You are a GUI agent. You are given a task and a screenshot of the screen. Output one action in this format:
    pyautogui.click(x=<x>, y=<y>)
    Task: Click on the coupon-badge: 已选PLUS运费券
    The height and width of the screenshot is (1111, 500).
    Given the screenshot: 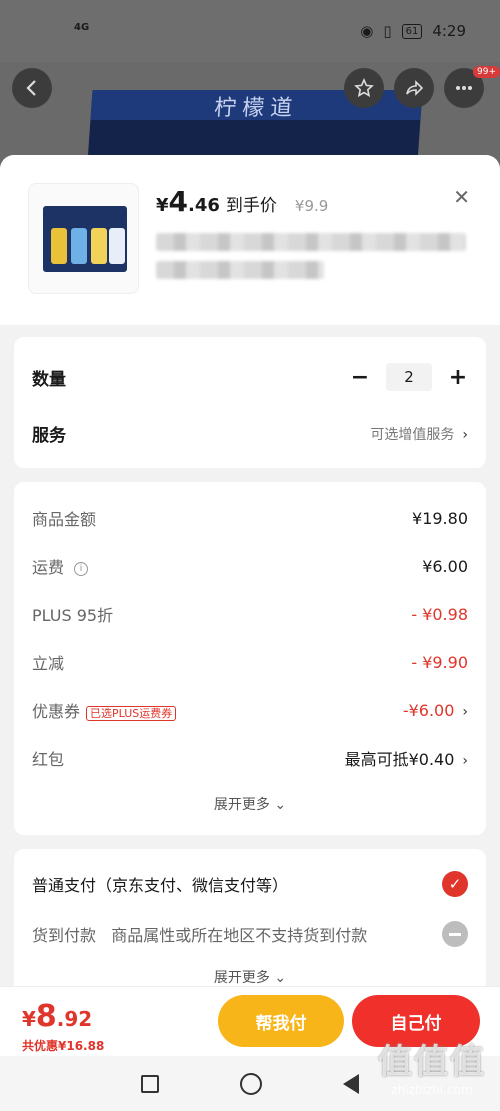 What is the action you would take?
    pyautogui.click(x=131, y=713)
    